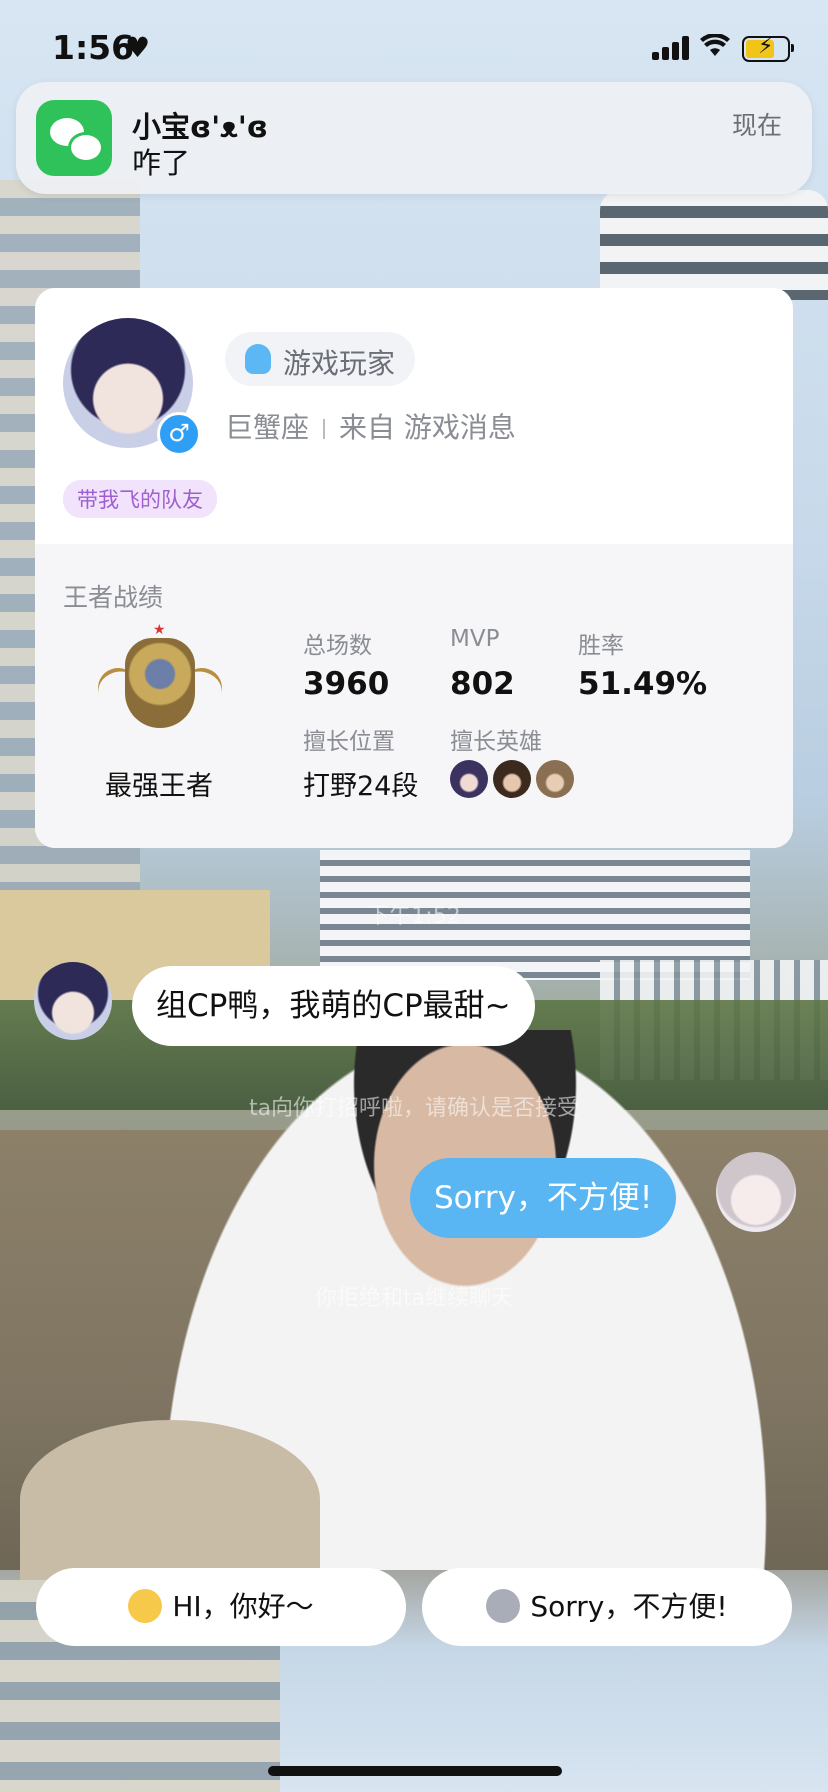  What do you see at coordinates (756, 1192) in the screenshot?
I see `my-avatar` at bounding box center [756, 1192].